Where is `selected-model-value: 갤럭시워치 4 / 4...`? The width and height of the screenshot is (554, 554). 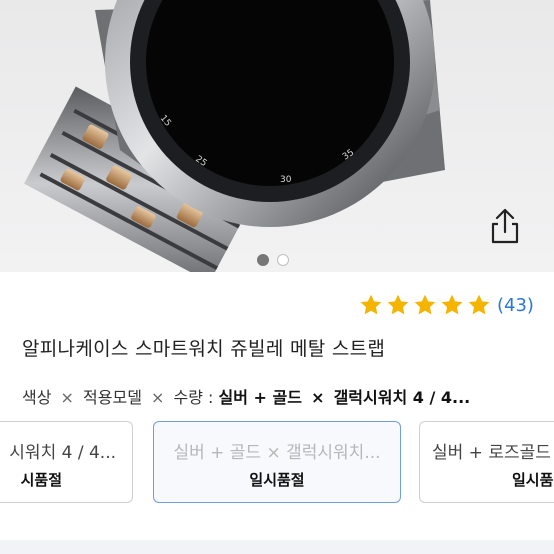 selected-model-value: 갤럭시워치 4 / 4... is located at coordinates (402, 397).